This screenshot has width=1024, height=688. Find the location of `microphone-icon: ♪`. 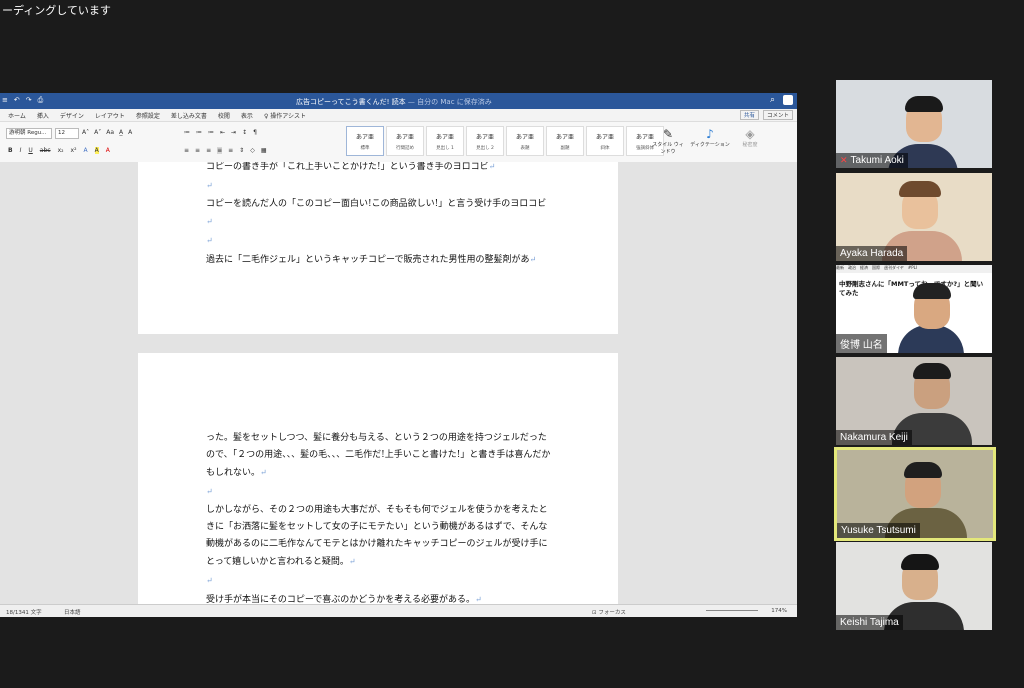

microphone-icon: ♪ is located at coordinates (710, 134).